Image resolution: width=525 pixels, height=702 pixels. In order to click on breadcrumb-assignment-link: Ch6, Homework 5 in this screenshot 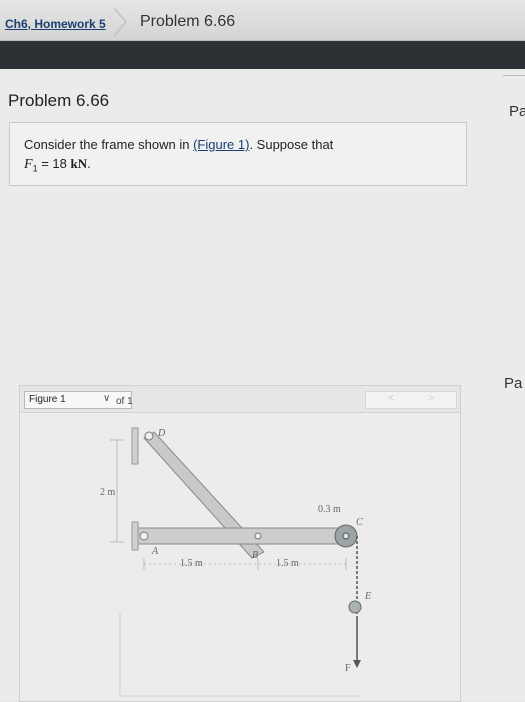, I will do `click(55, 24)`.